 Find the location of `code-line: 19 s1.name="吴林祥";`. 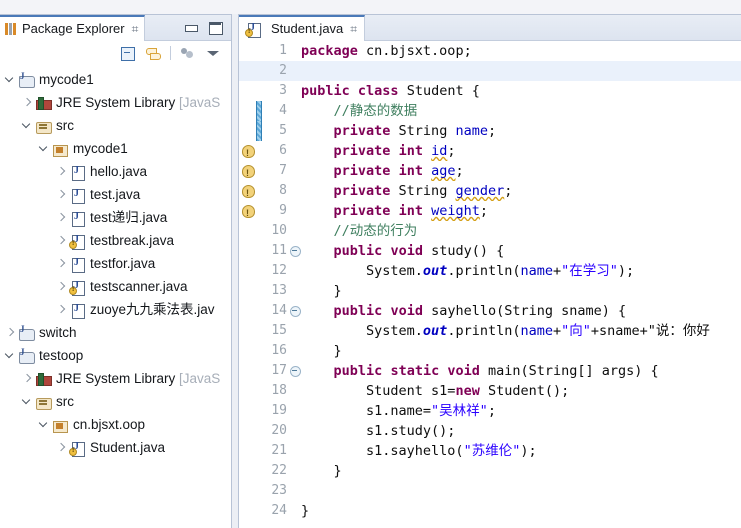

code-line: 19 s1.name="吴林祥"; is located at coordinates (490, 411).